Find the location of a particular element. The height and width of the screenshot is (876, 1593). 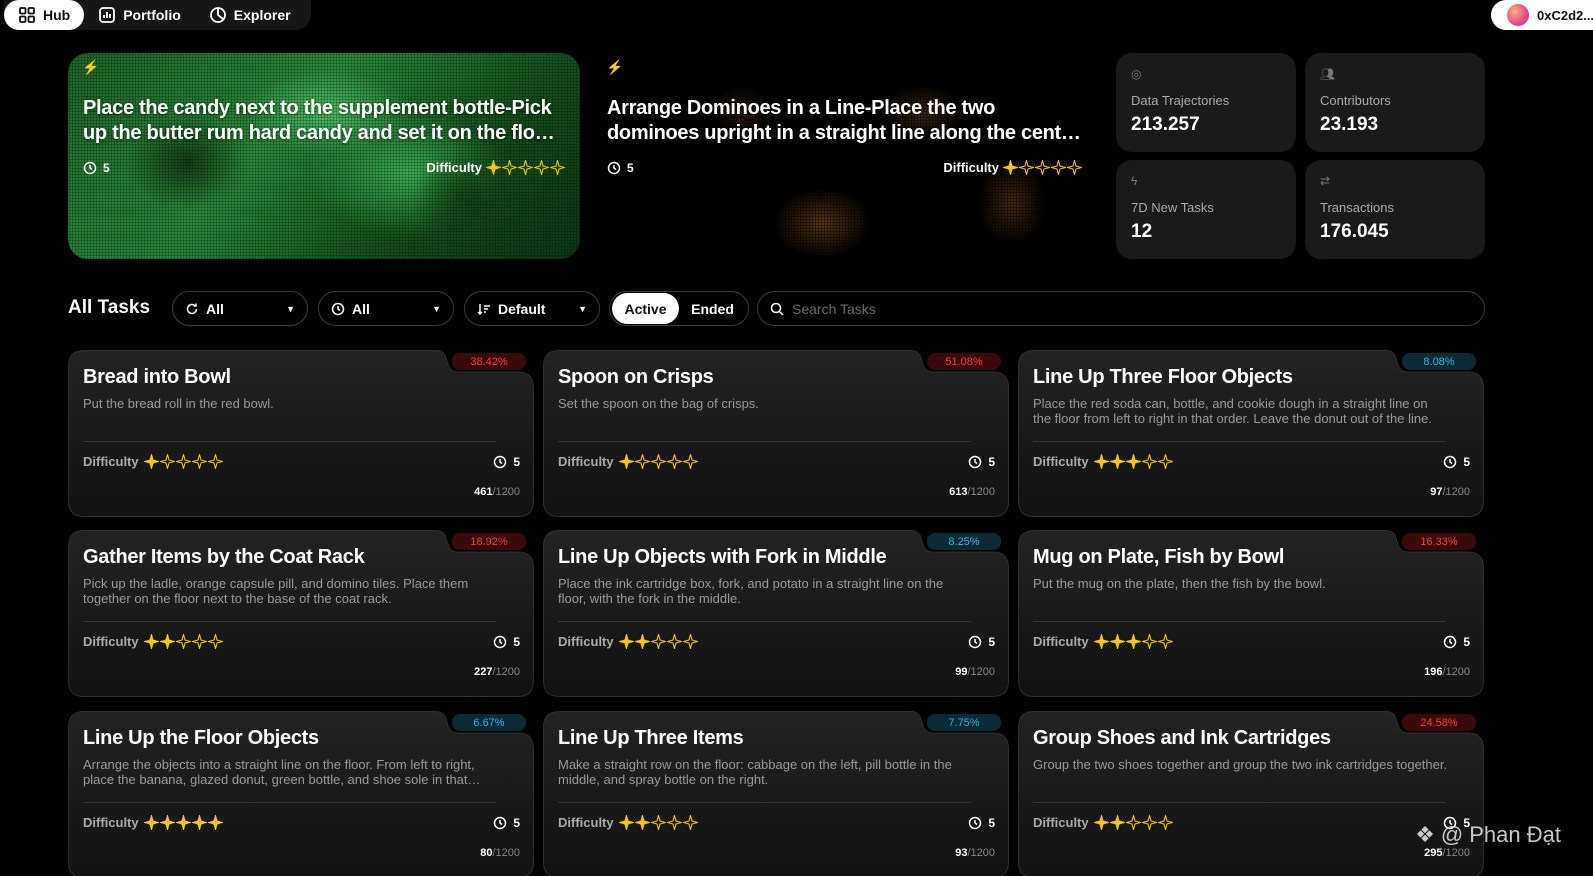

completion-badge: 51.08% is located at coordinates (964, 361).